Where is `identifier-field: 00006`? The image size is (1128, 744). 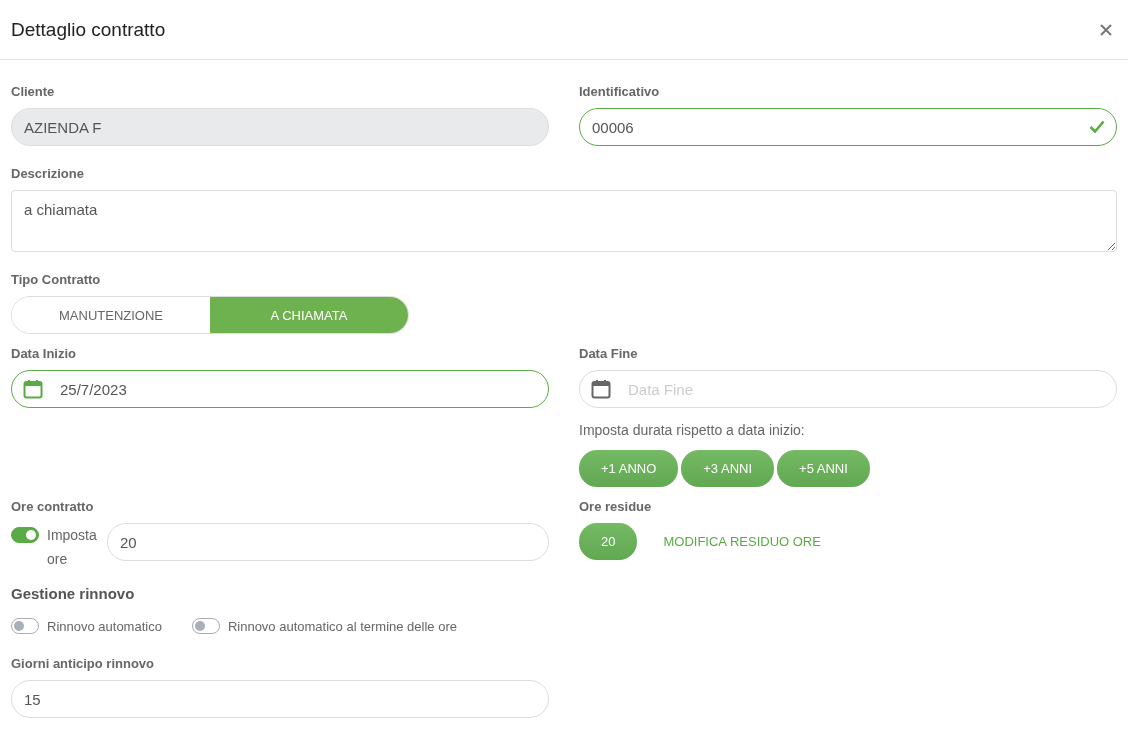 identifier-field: 00006 is located at coordinates (848, 127).